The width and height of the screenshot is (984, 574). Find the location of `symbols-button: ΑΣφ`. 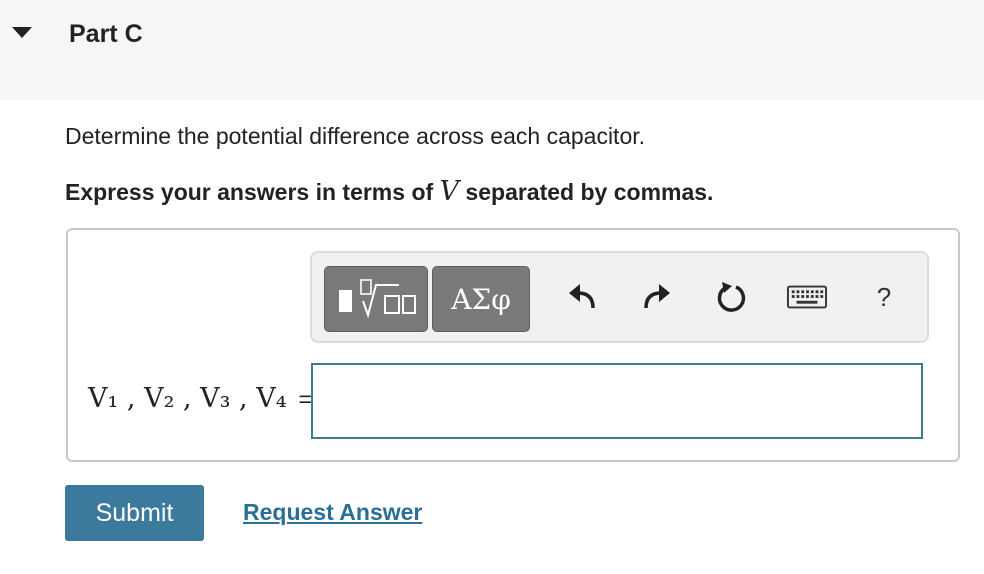

symbols-button: ΑΣφ is located at coordinates (481, 299).